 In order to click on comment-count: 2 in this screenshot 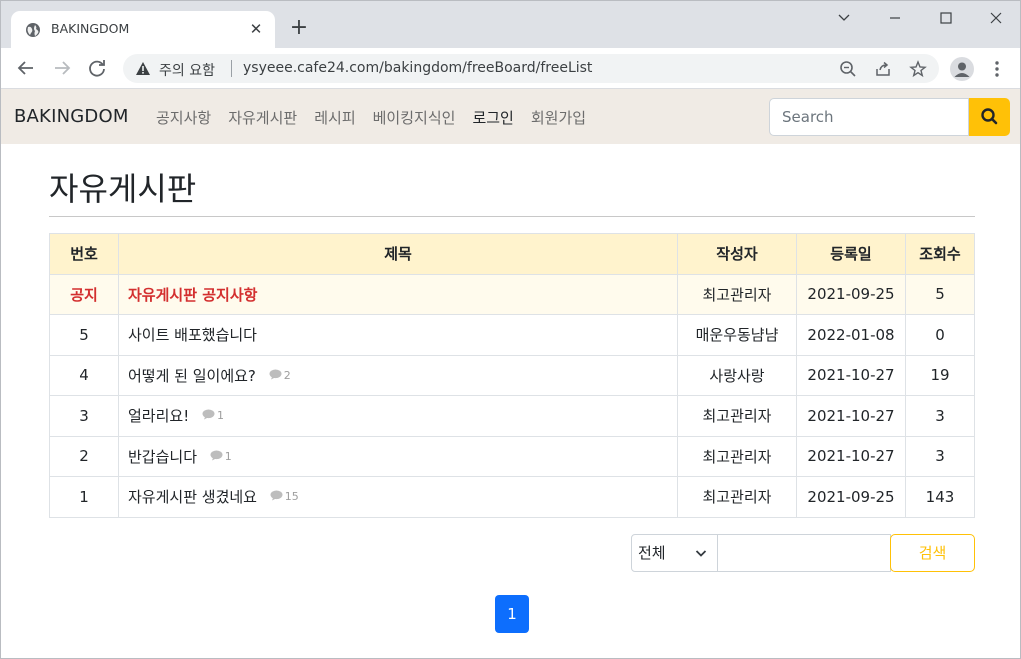, I will do `click(280, 375)`.